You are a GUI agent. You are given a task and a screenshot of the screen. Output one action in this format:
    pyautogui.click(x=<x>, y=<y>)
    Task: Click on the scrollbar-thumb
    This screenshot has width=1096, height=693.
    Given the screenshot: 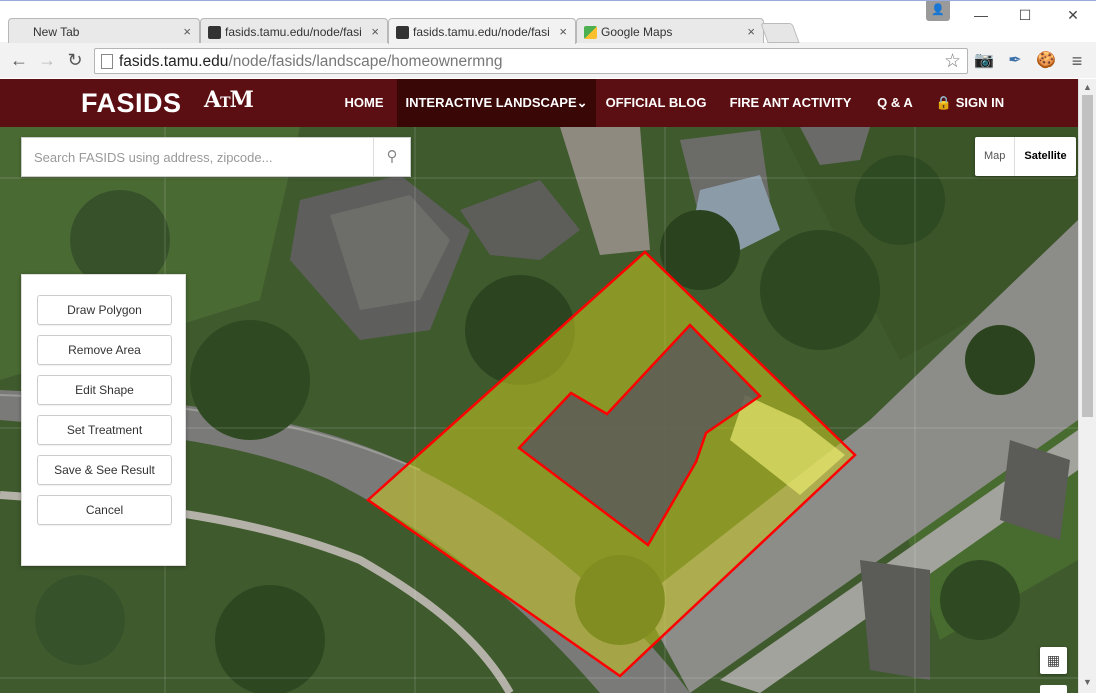 What is the action you would take?
    pyautogui.click(x=1087, y=256)
    